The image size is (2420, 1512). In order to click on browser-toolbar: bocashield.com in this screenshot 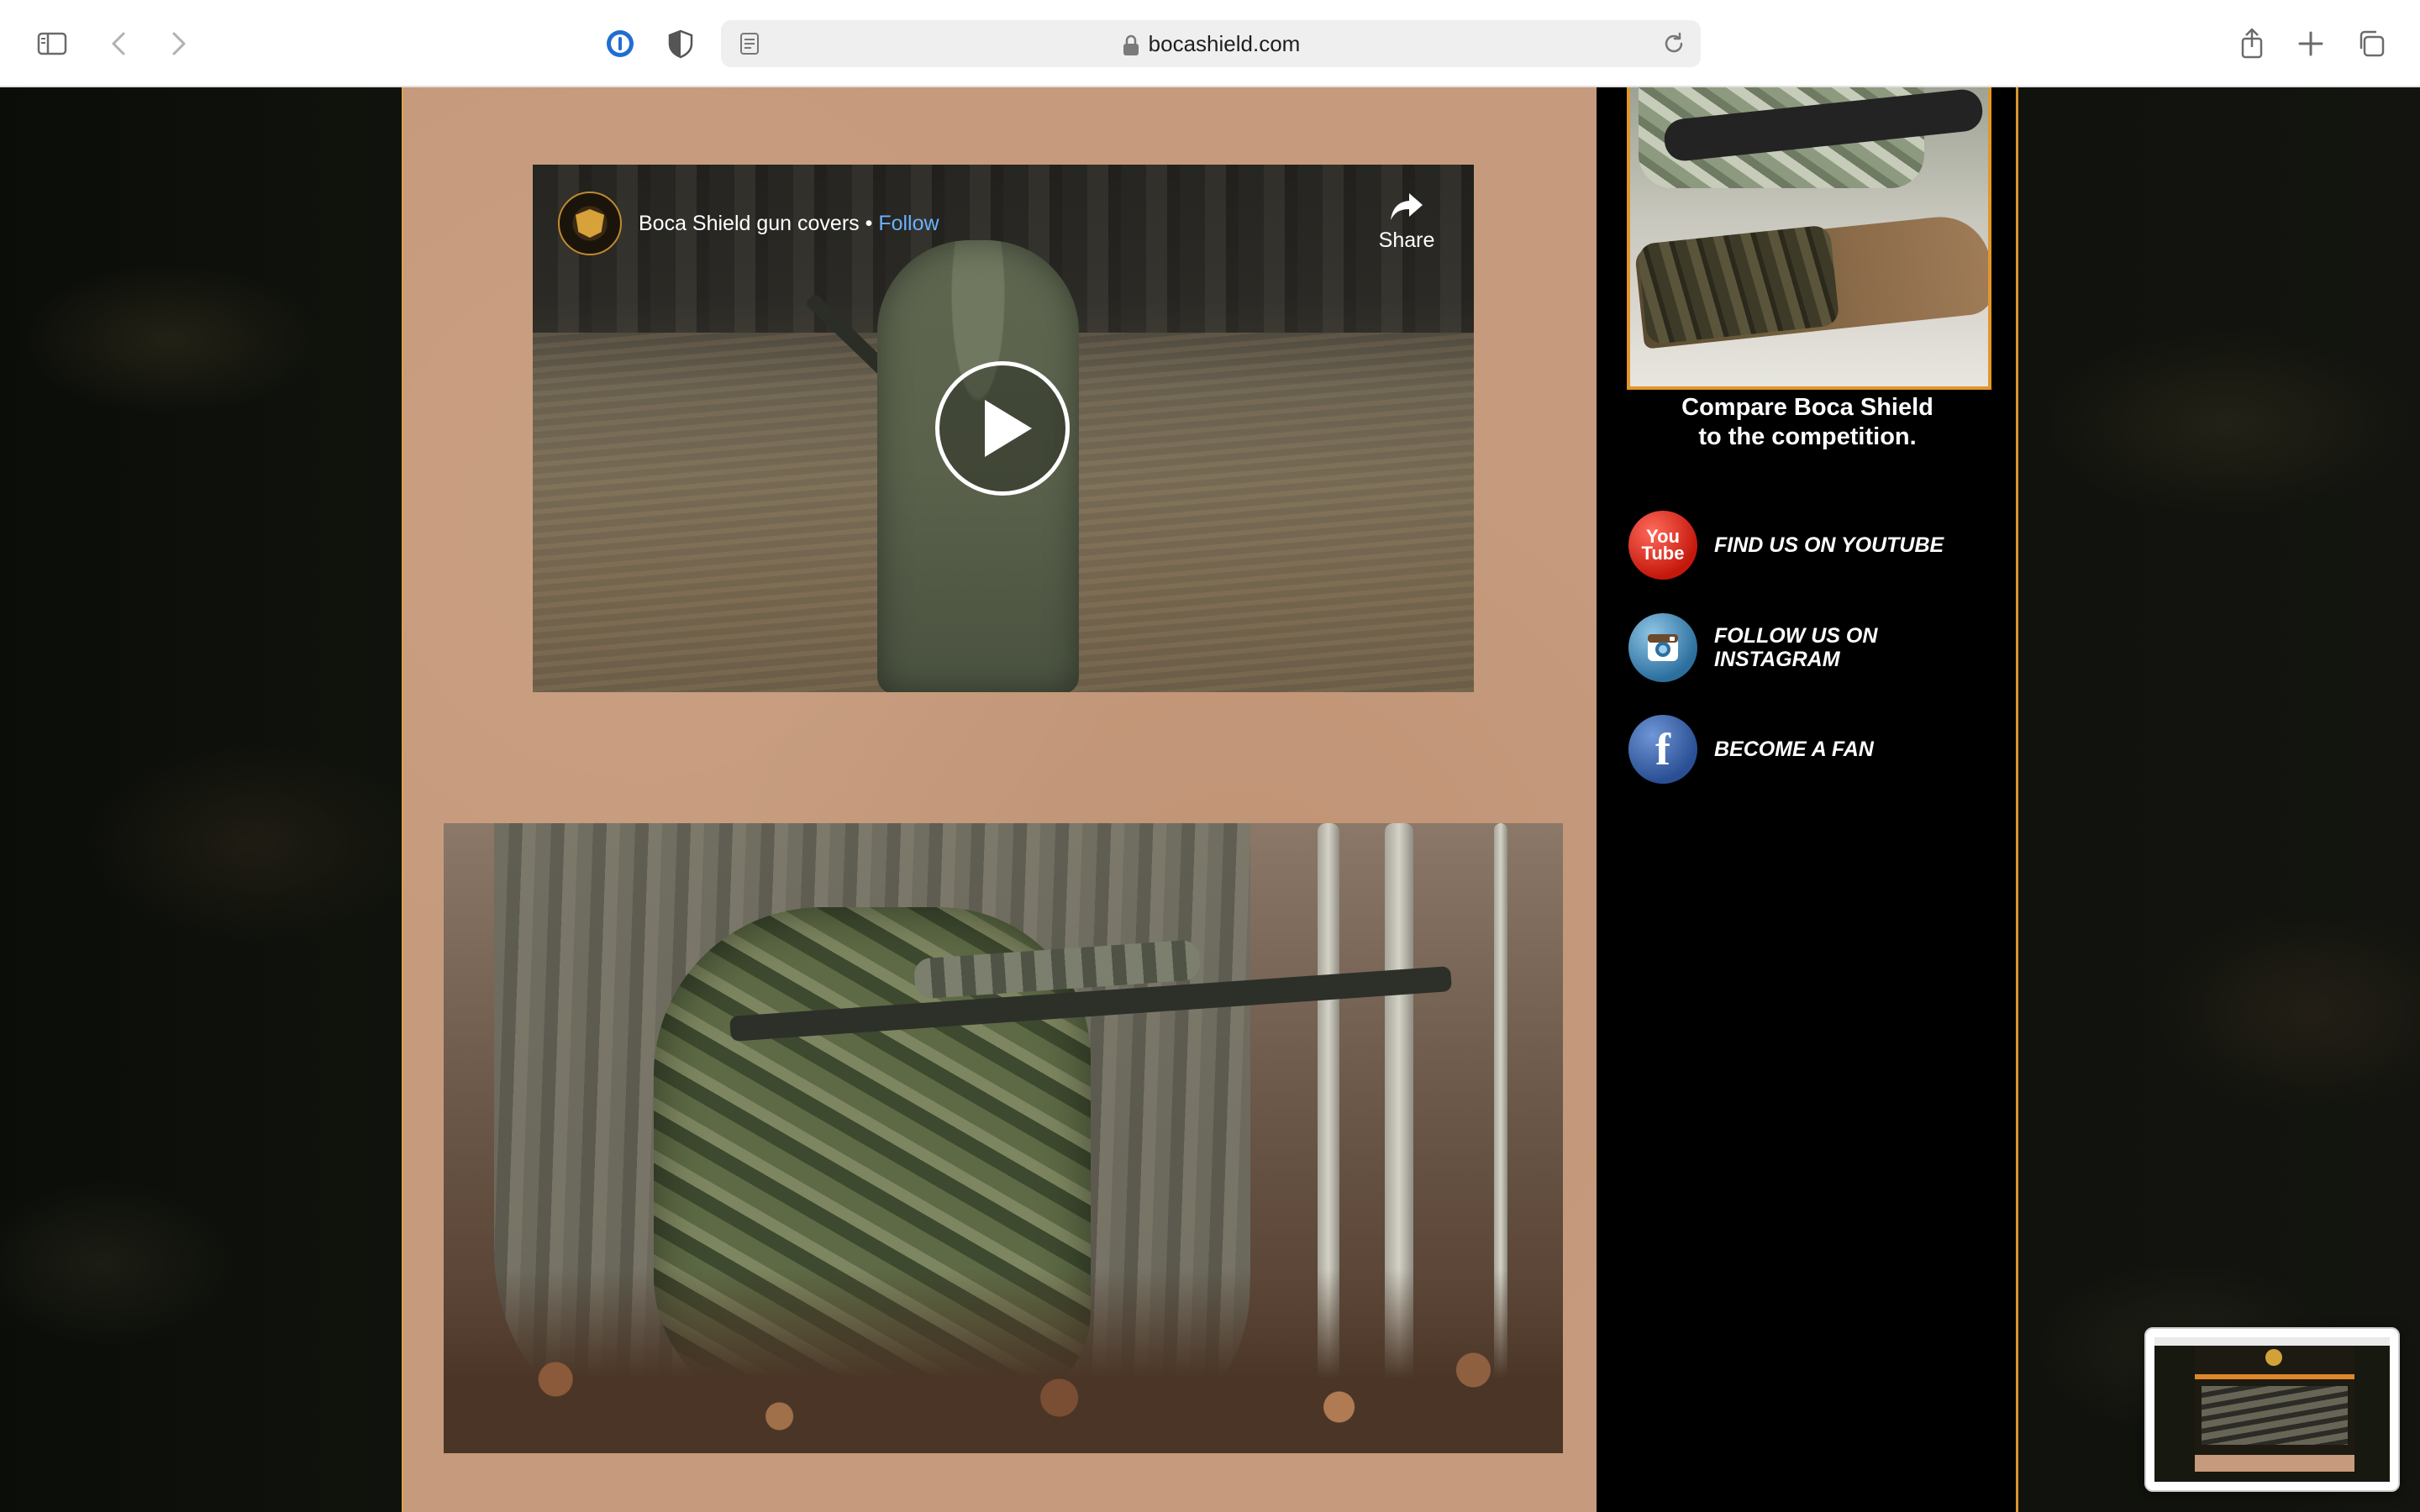, I will do `click(1210, 43)`.